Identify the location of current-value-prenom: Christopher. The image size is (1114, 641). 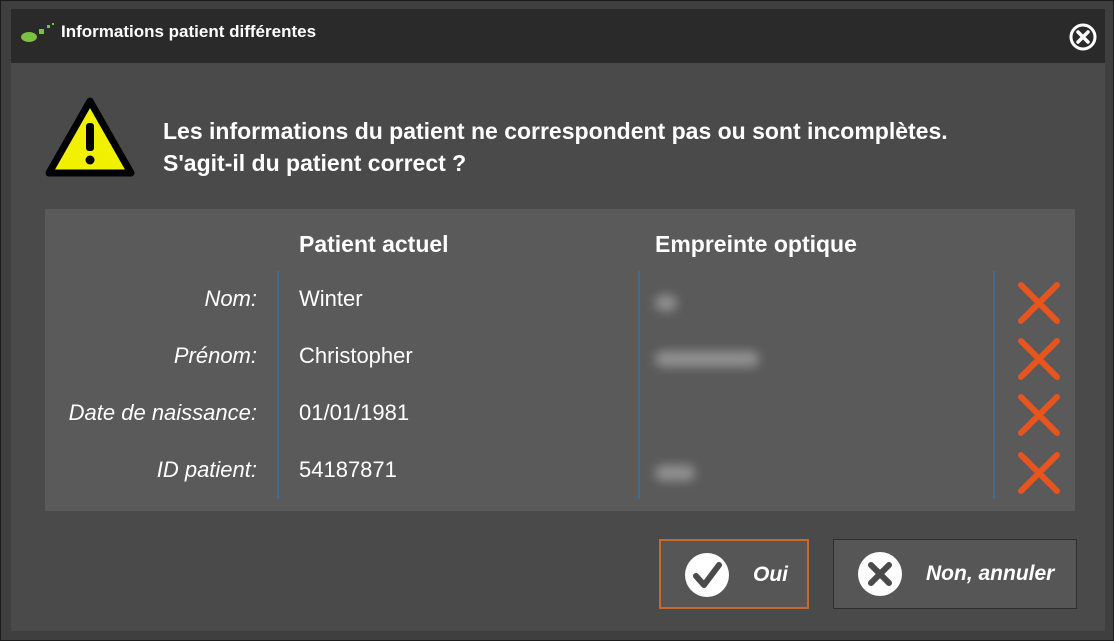
(356, 355).